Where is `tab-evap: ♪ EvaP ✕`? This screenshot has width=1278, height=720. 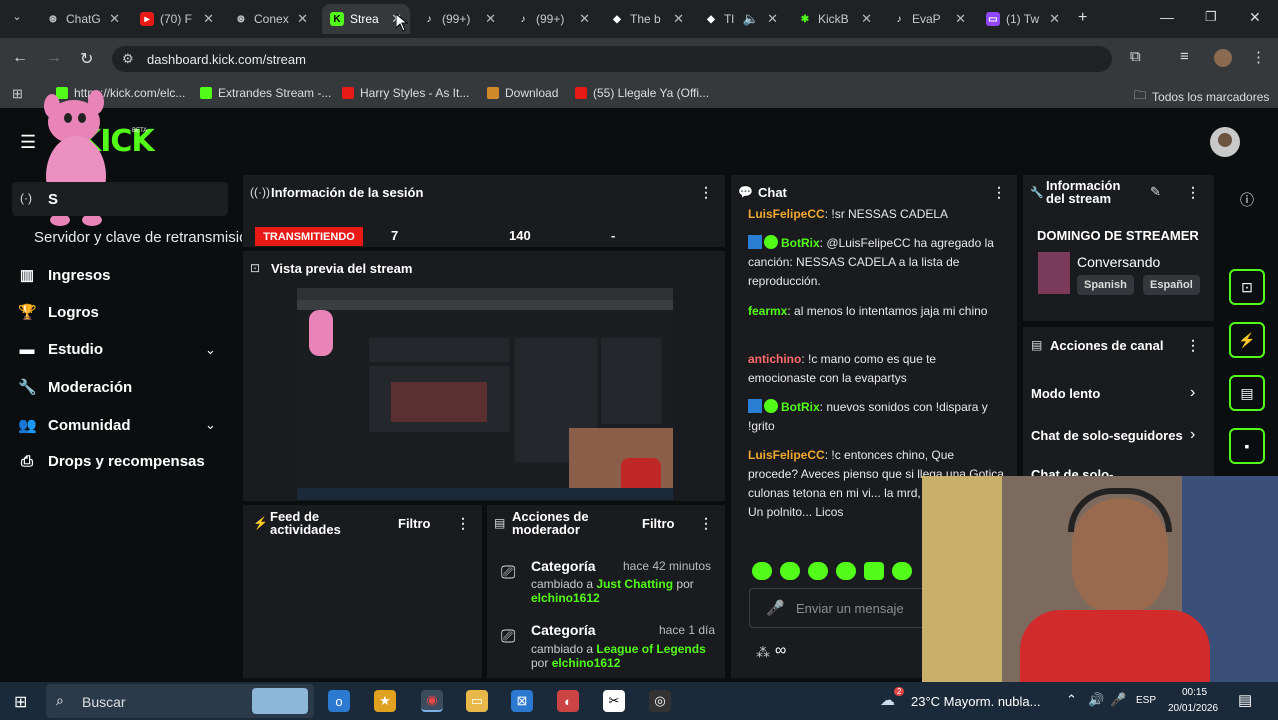 tab-evap: ♪ EvaP ✕ is located at coordinates (929, 19).